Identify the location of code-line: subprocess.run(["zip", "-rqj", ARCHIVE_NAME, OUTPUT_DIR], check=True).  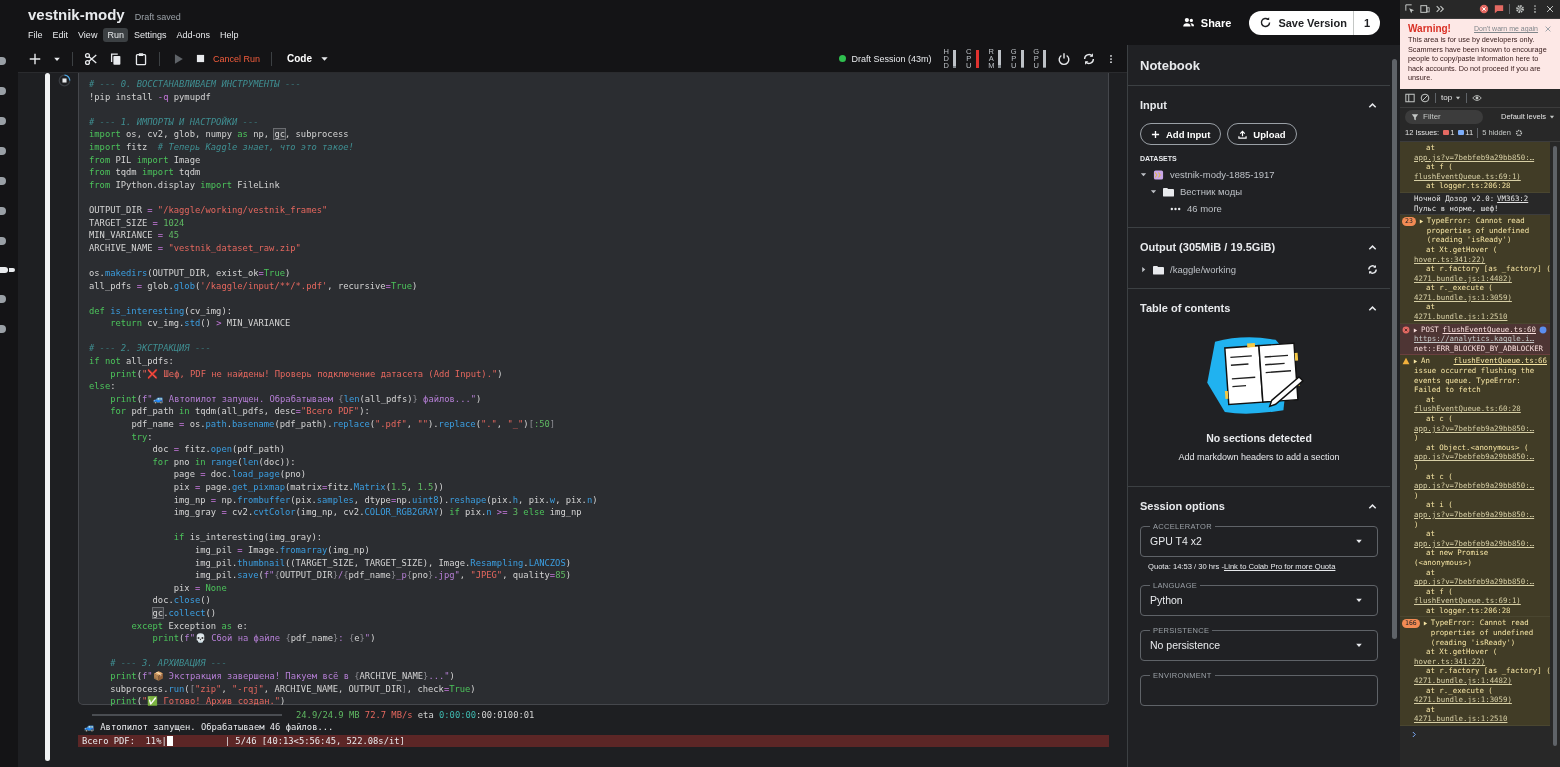
(293, 689).